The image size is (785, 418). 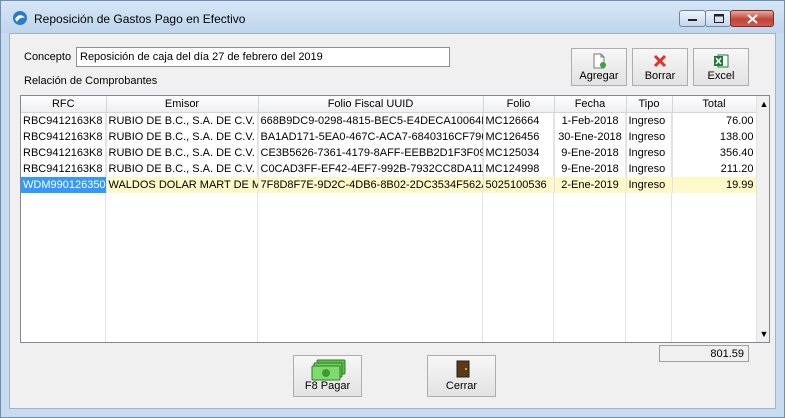 I want to click on minimize-icon, so click(x=692, y=20).